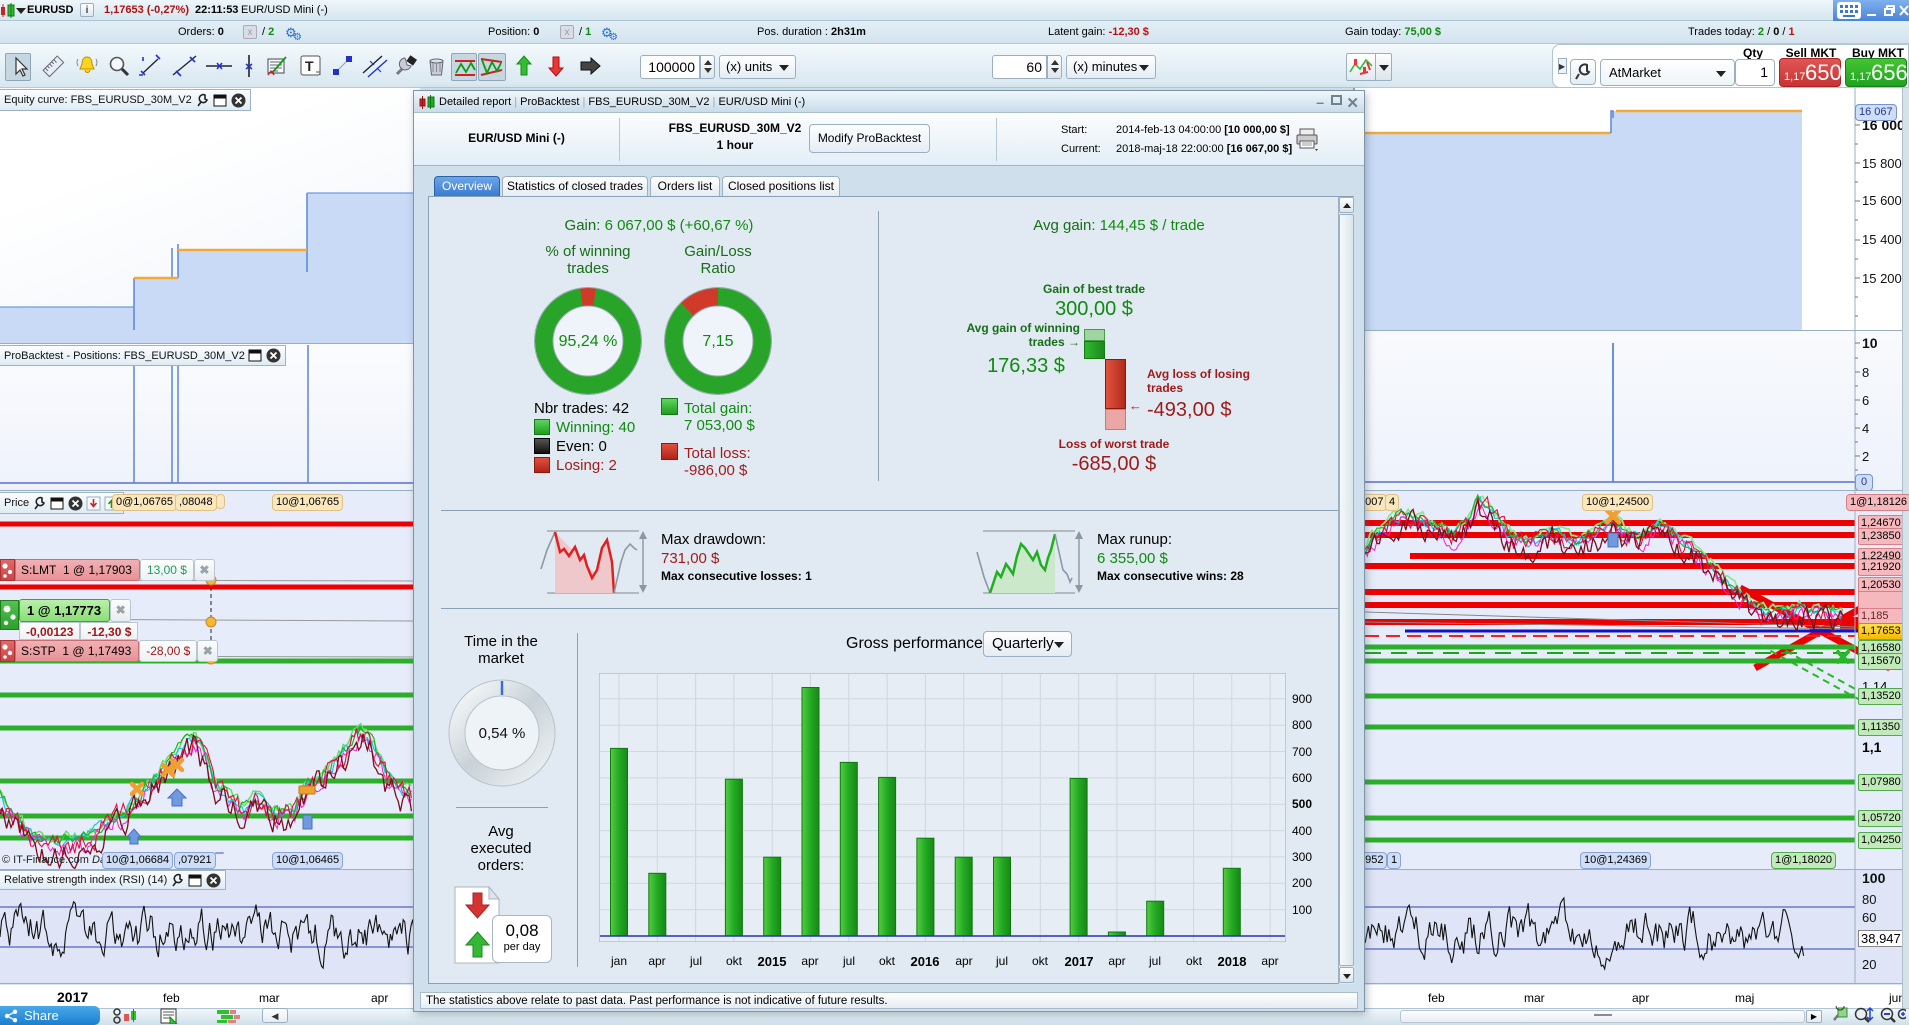 This screenshot has width=1909, height=1025. Describe the element at coordinates (1882, 239) in the screenshot. I see `svg-text: 15 400` at that location.